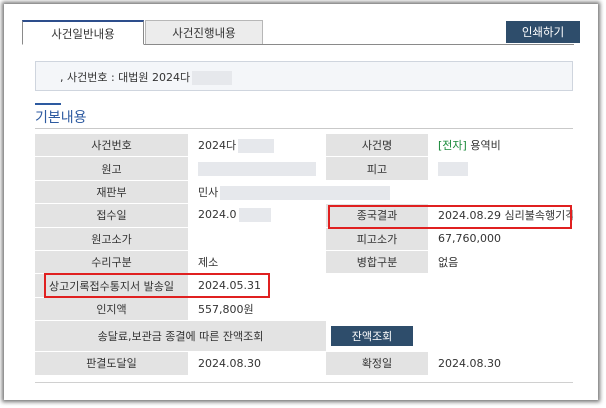 The height and width of the screenshot is (408, 606). What do you see at coordinates (204, 32) in the screenshot?
I see `tab-case-progress: 사건진행내용` at bounding box center [204, 32].